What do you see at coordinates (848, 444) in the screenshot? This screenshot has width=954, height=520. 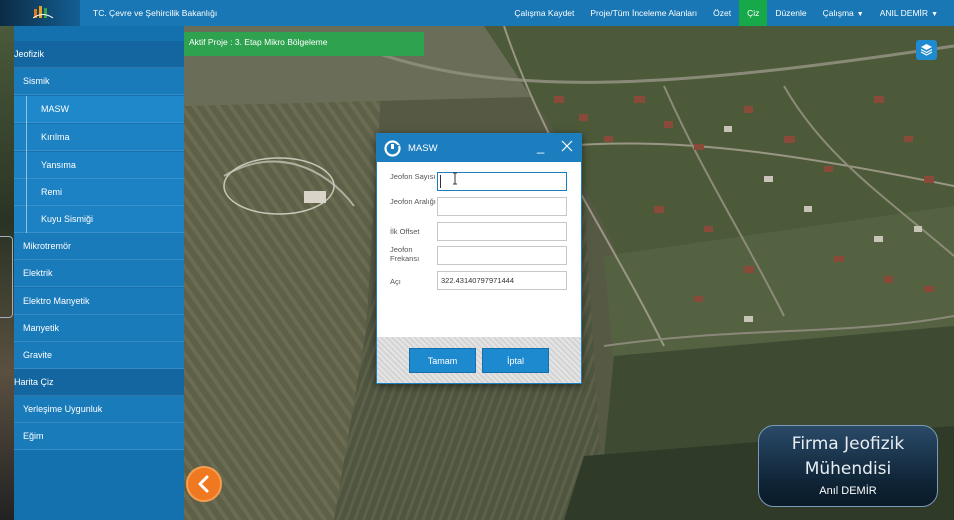 I see `badge-firm-line: Firma Jeofizik` at bounding box center [848, 444].